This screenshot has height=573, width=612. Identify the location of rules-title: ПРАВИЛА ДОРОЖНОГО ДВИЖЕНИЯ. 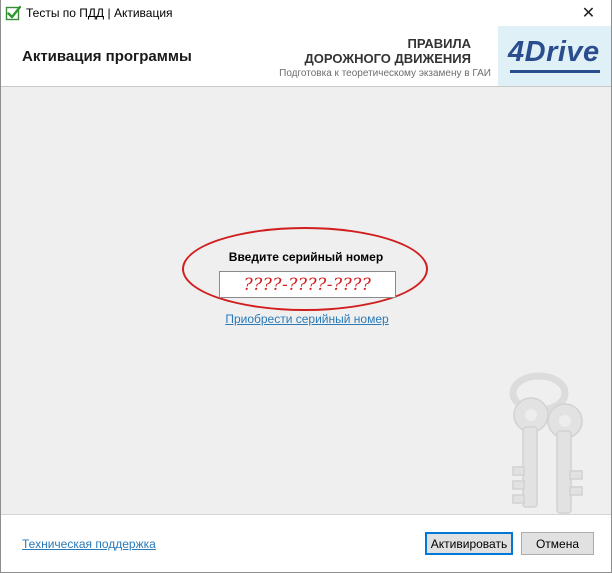
(356, 51).